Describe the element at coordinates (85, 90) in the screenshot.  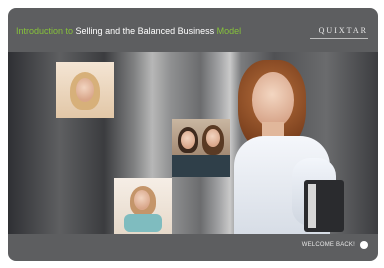
I see `photo-woman-smiling` at that location.